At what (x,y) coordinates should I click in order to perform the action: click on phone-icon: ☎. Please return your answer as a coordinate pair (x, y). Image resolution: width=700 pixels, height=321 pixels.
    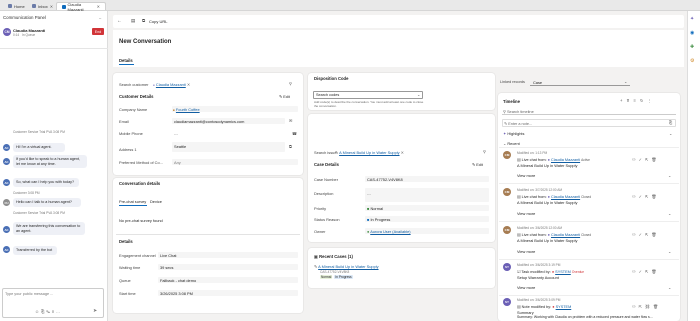
    Looking at the image, I should click on (294, 133).